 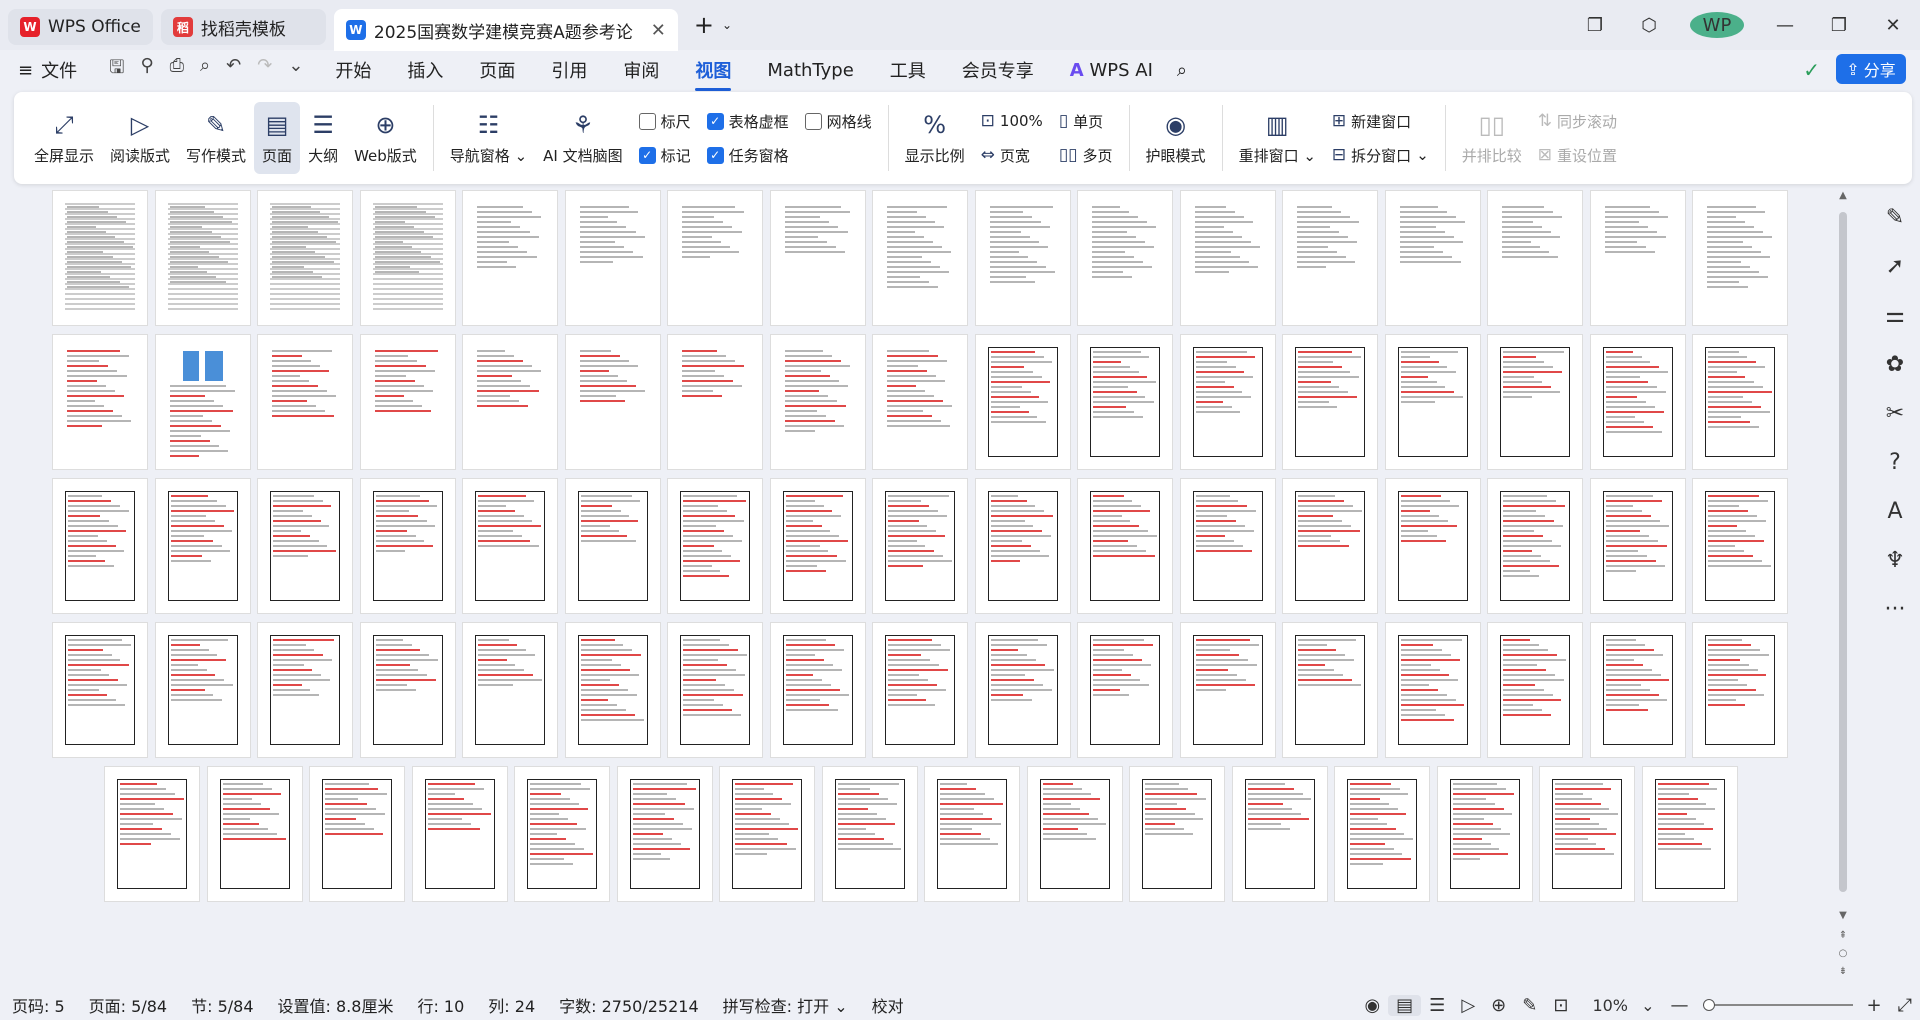 What do you see at coordinates (216, 138) in the screenshot?
I see `writing-mode-button: ✎ 写作模式` at bounding box center [216, 138].